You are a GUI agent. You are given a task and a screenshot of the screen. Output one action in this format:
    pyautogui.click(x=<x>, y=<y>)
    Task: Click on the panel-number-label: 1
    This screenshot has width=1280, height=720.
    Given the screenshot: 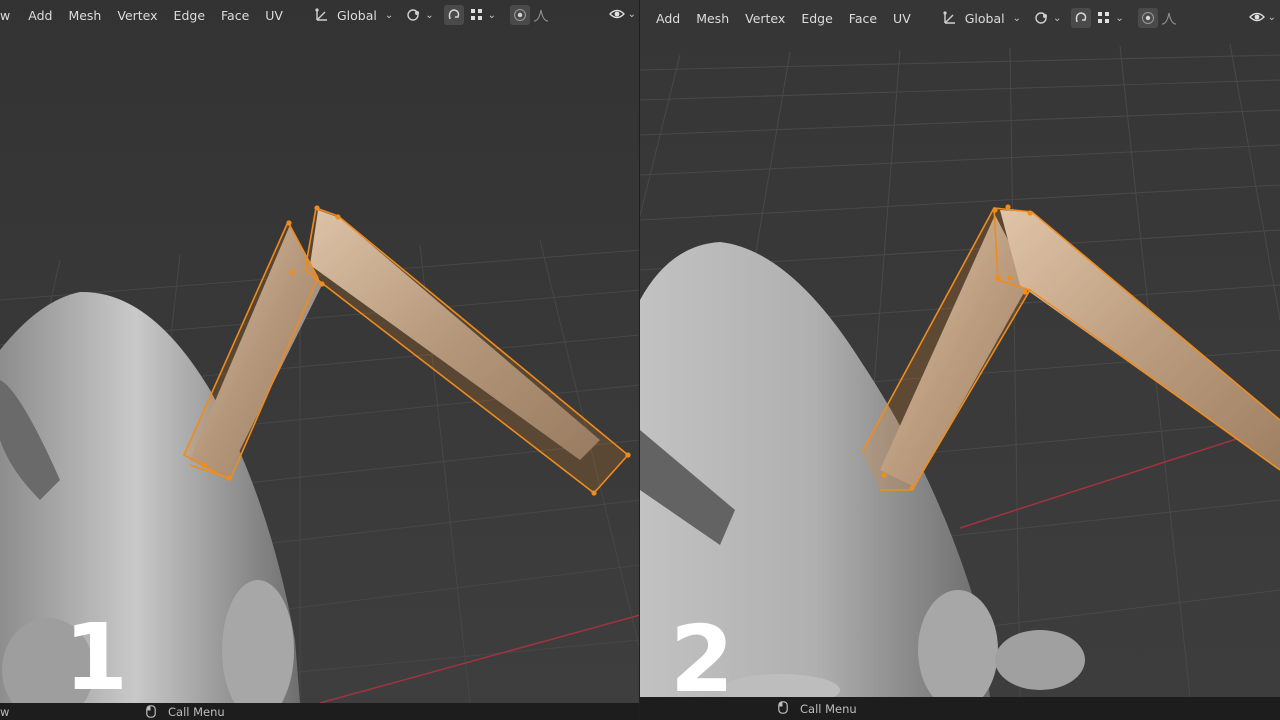 What is the action you would take?
    pyautogui.click(x=96, y=657)
    